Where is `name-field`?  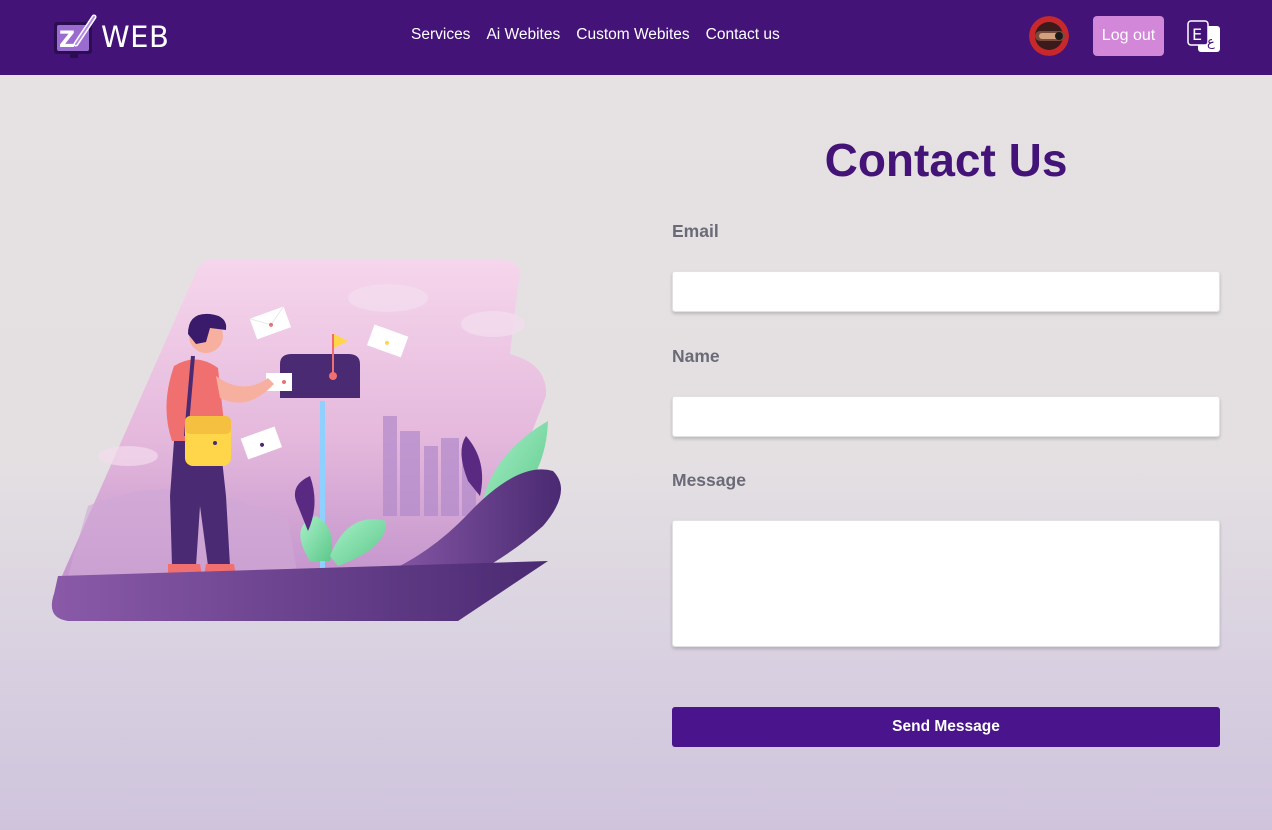
name-field is located at coordinates (946, 416).